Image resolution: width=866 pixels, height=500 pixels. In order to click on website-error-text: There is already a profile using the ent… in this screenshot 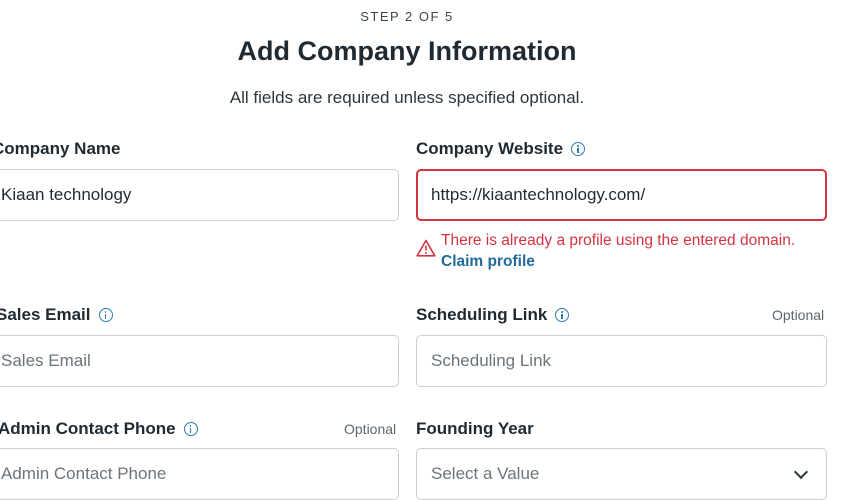, I will do `click(618, 240)`.